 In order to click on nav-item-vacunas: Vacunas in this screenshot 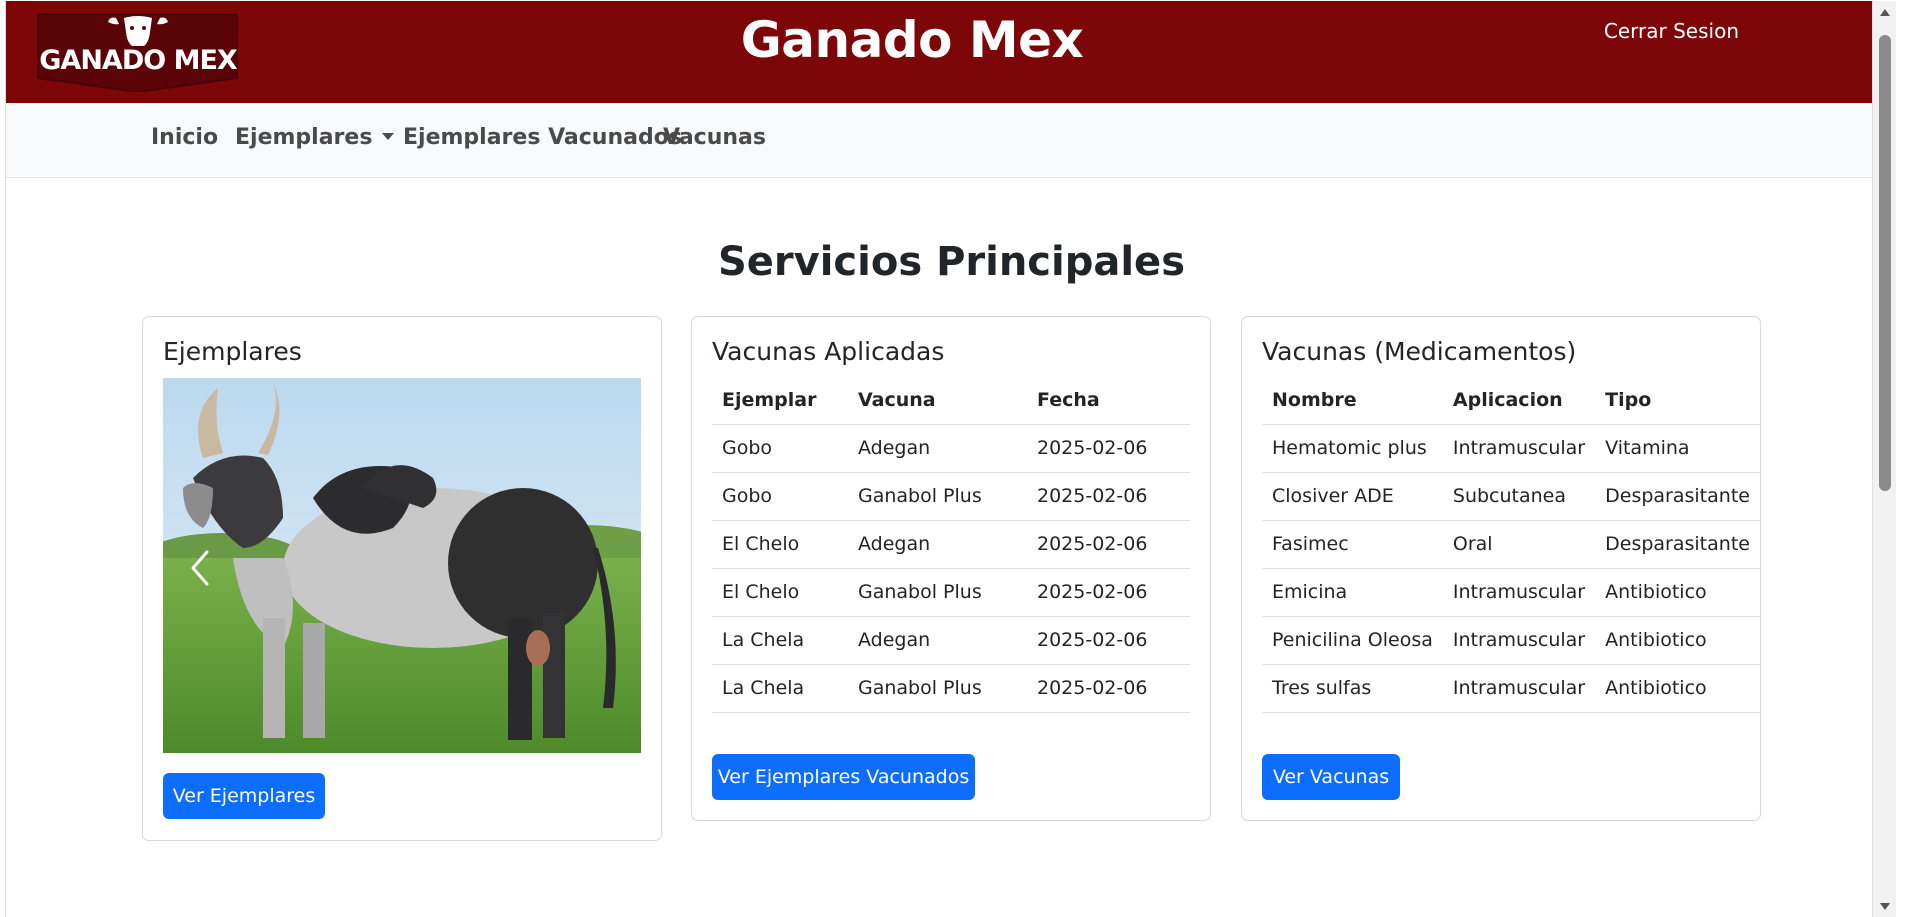, I will do `click(714, 137)`.